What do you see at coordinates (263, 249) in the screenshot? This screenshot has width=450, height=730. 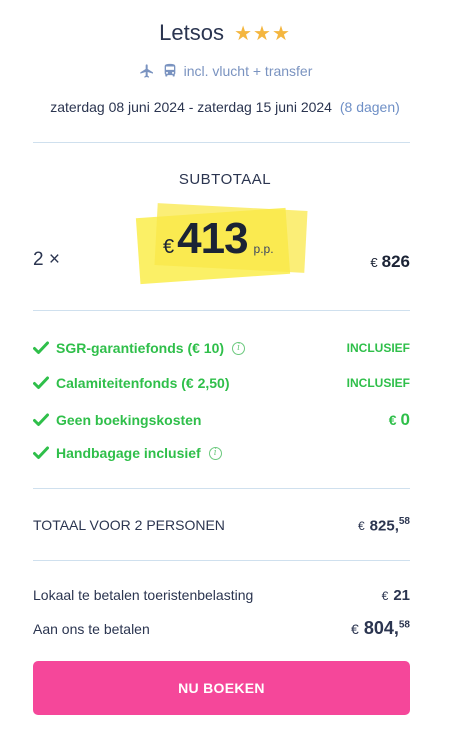 I see `per-person-label: p.p.` at bounding box center [263, 249].